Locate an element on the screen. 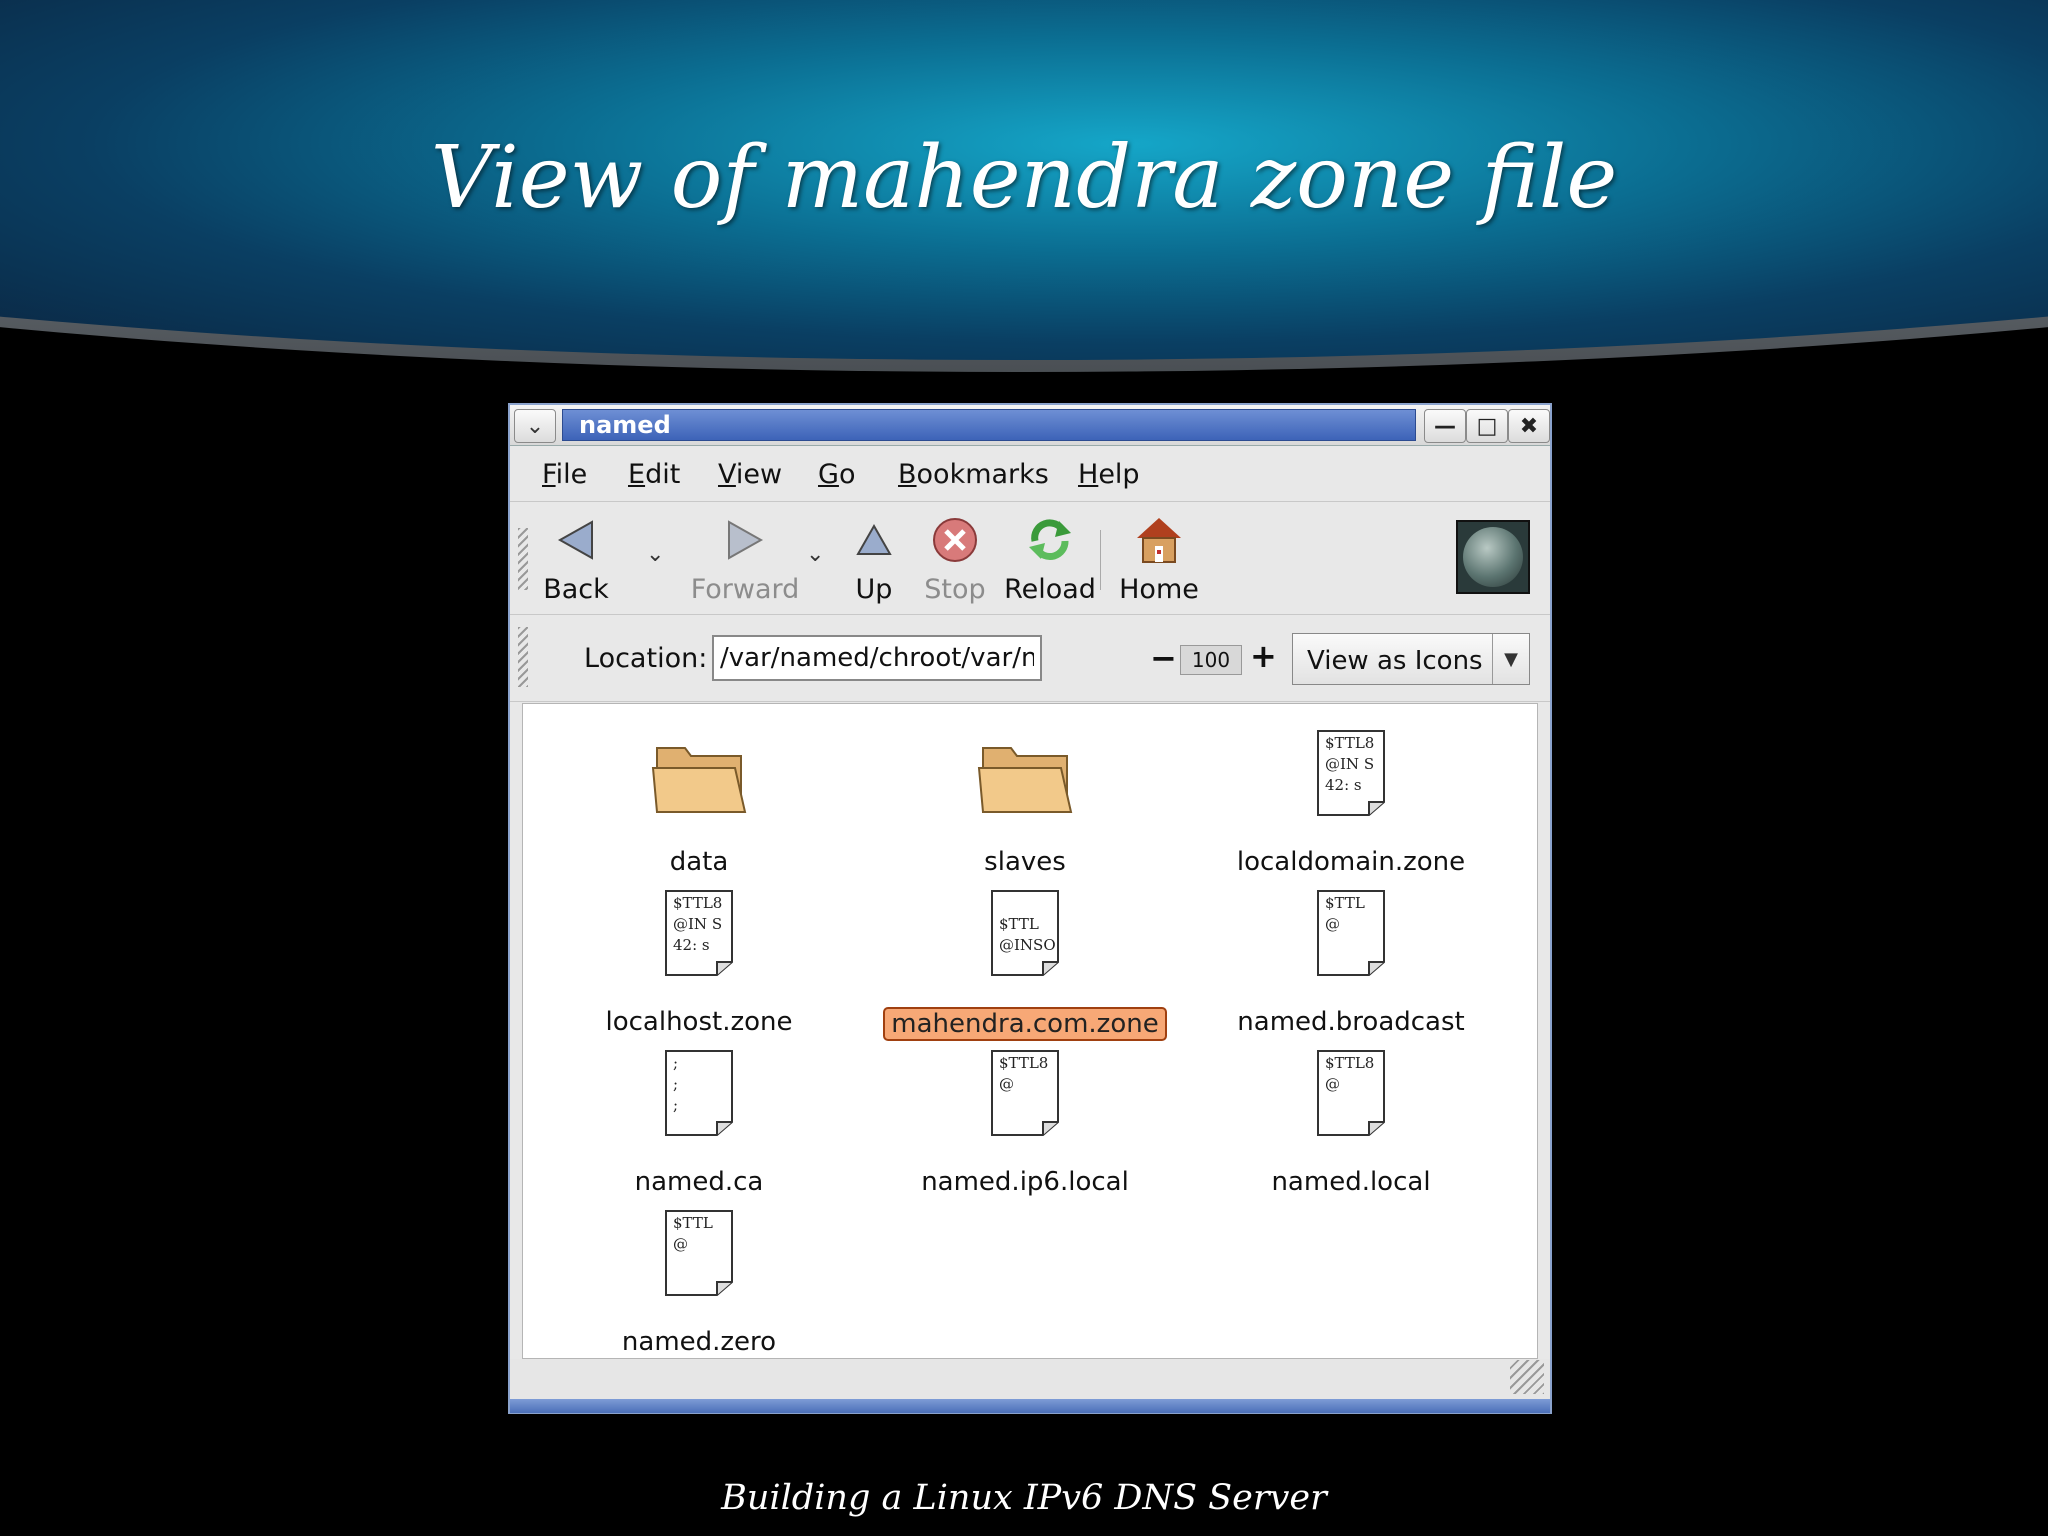 The height and width of the screenshot is (1536, 2048). file-item: $TTL @ named.broadcast is located at coordinates (1351, 957).